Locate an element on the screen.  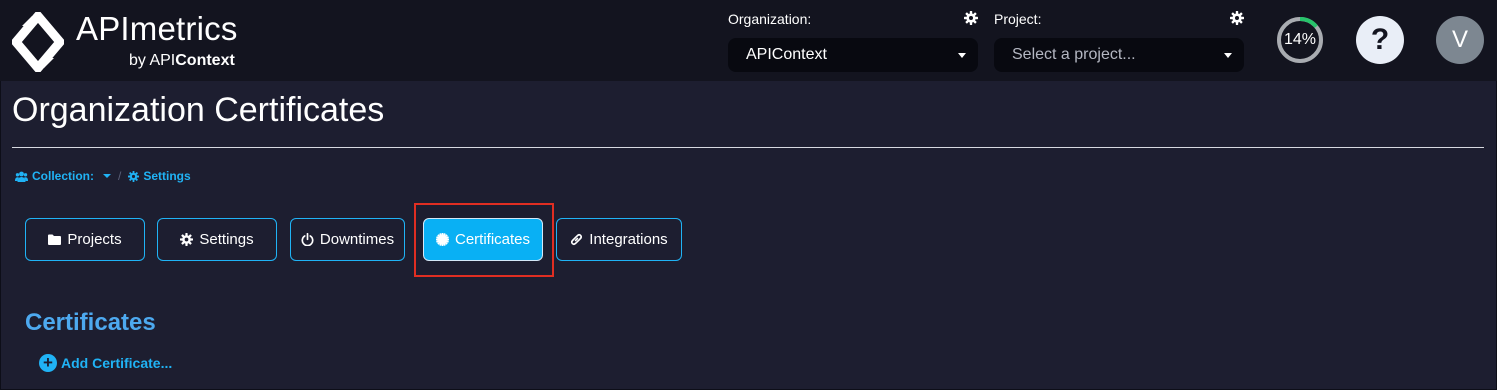
tab-settings: Settings is located at coordinates (217, 239).